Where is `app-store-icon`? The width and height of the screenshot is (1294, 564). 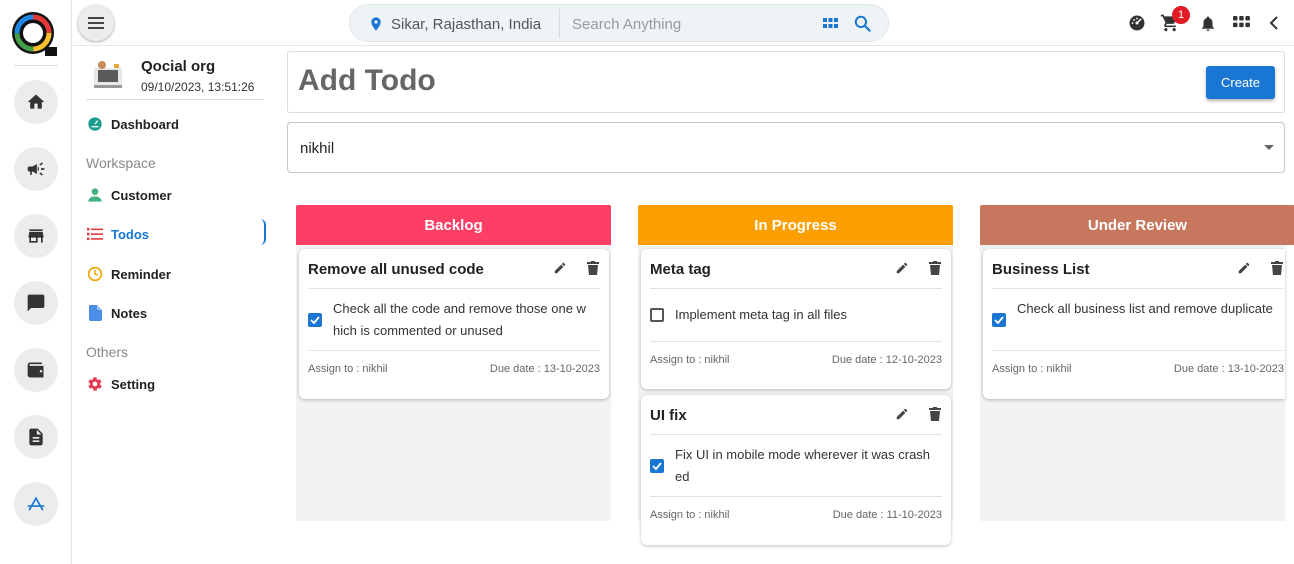
app-store-icon is located at coordinates (36, 503).